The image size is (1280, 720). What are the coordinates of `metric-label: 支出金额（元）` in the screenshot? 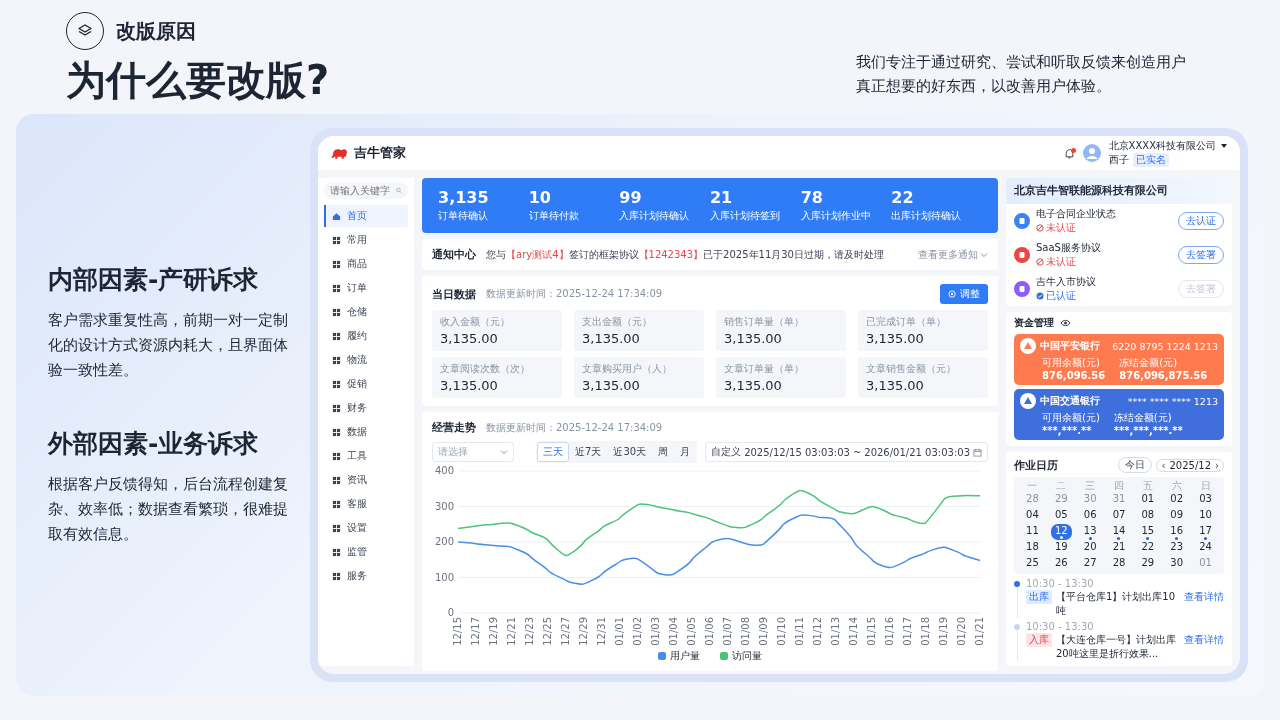 It's located at (617, 322).